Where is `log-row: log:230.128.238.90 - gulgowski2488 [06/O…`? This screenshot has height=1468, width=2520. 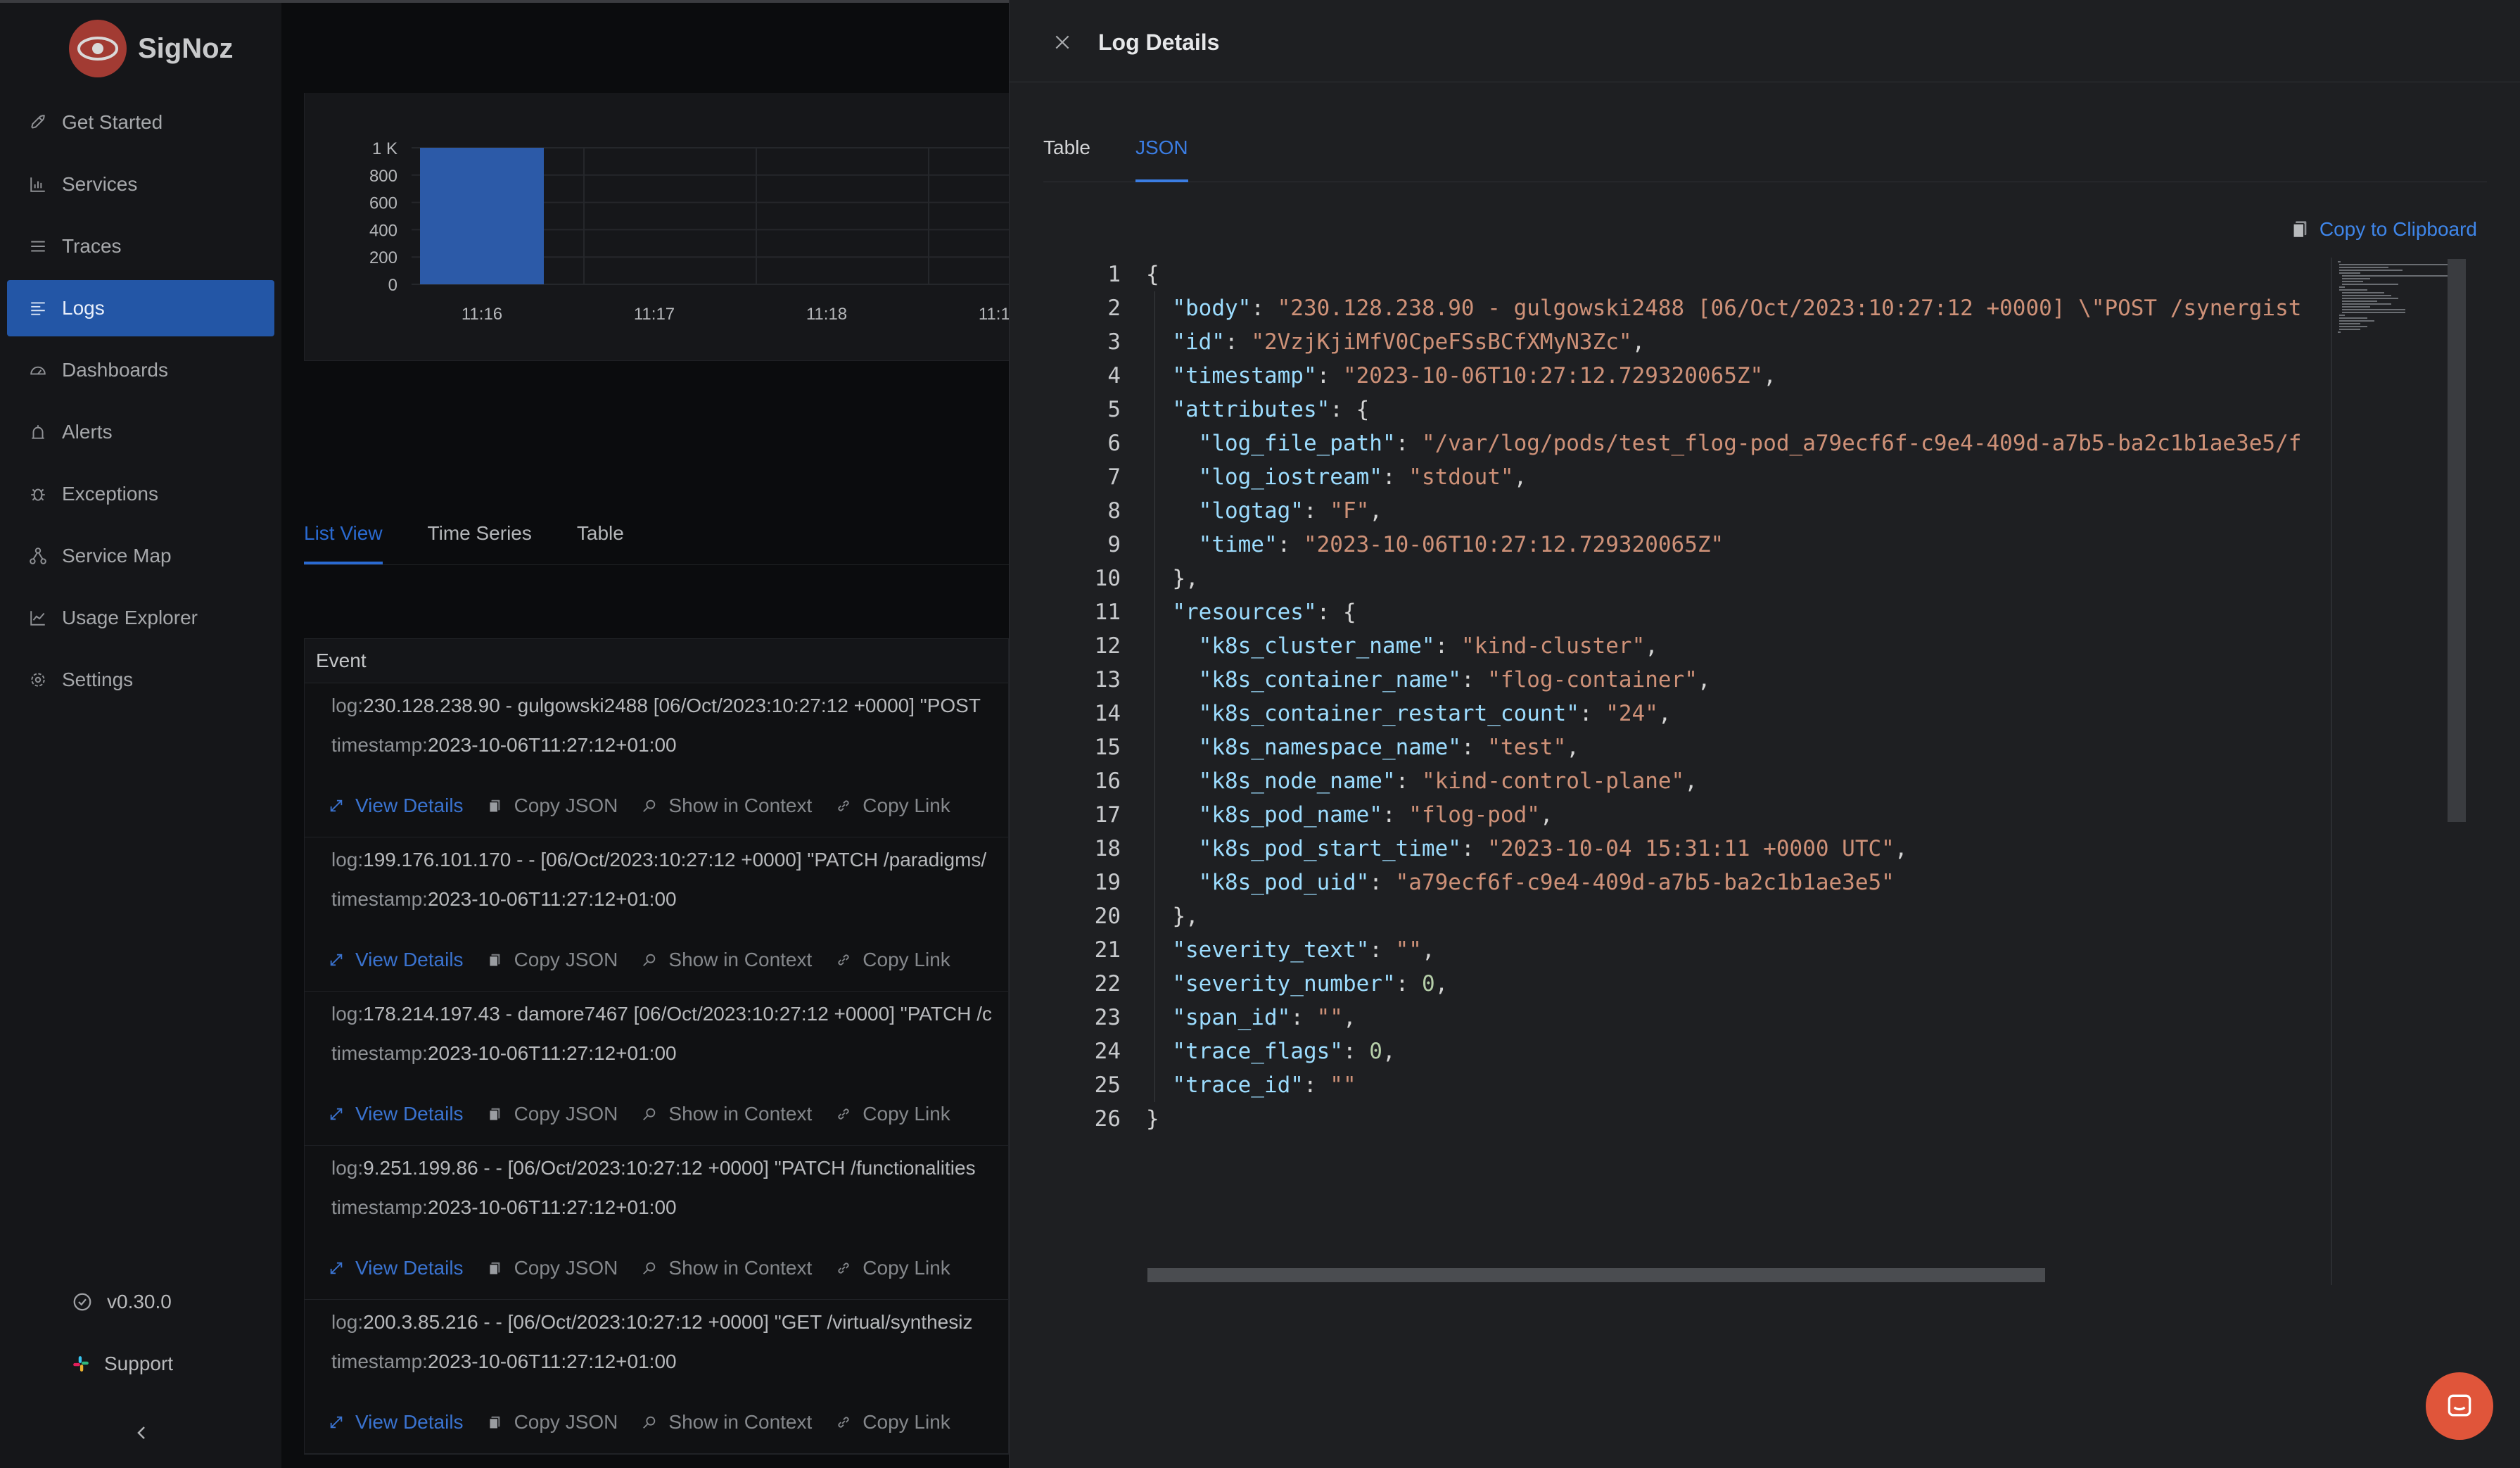 log-row: log:230.128.238.90 - gulgowski2488 [06/O… is located at coordinates (657, 760).